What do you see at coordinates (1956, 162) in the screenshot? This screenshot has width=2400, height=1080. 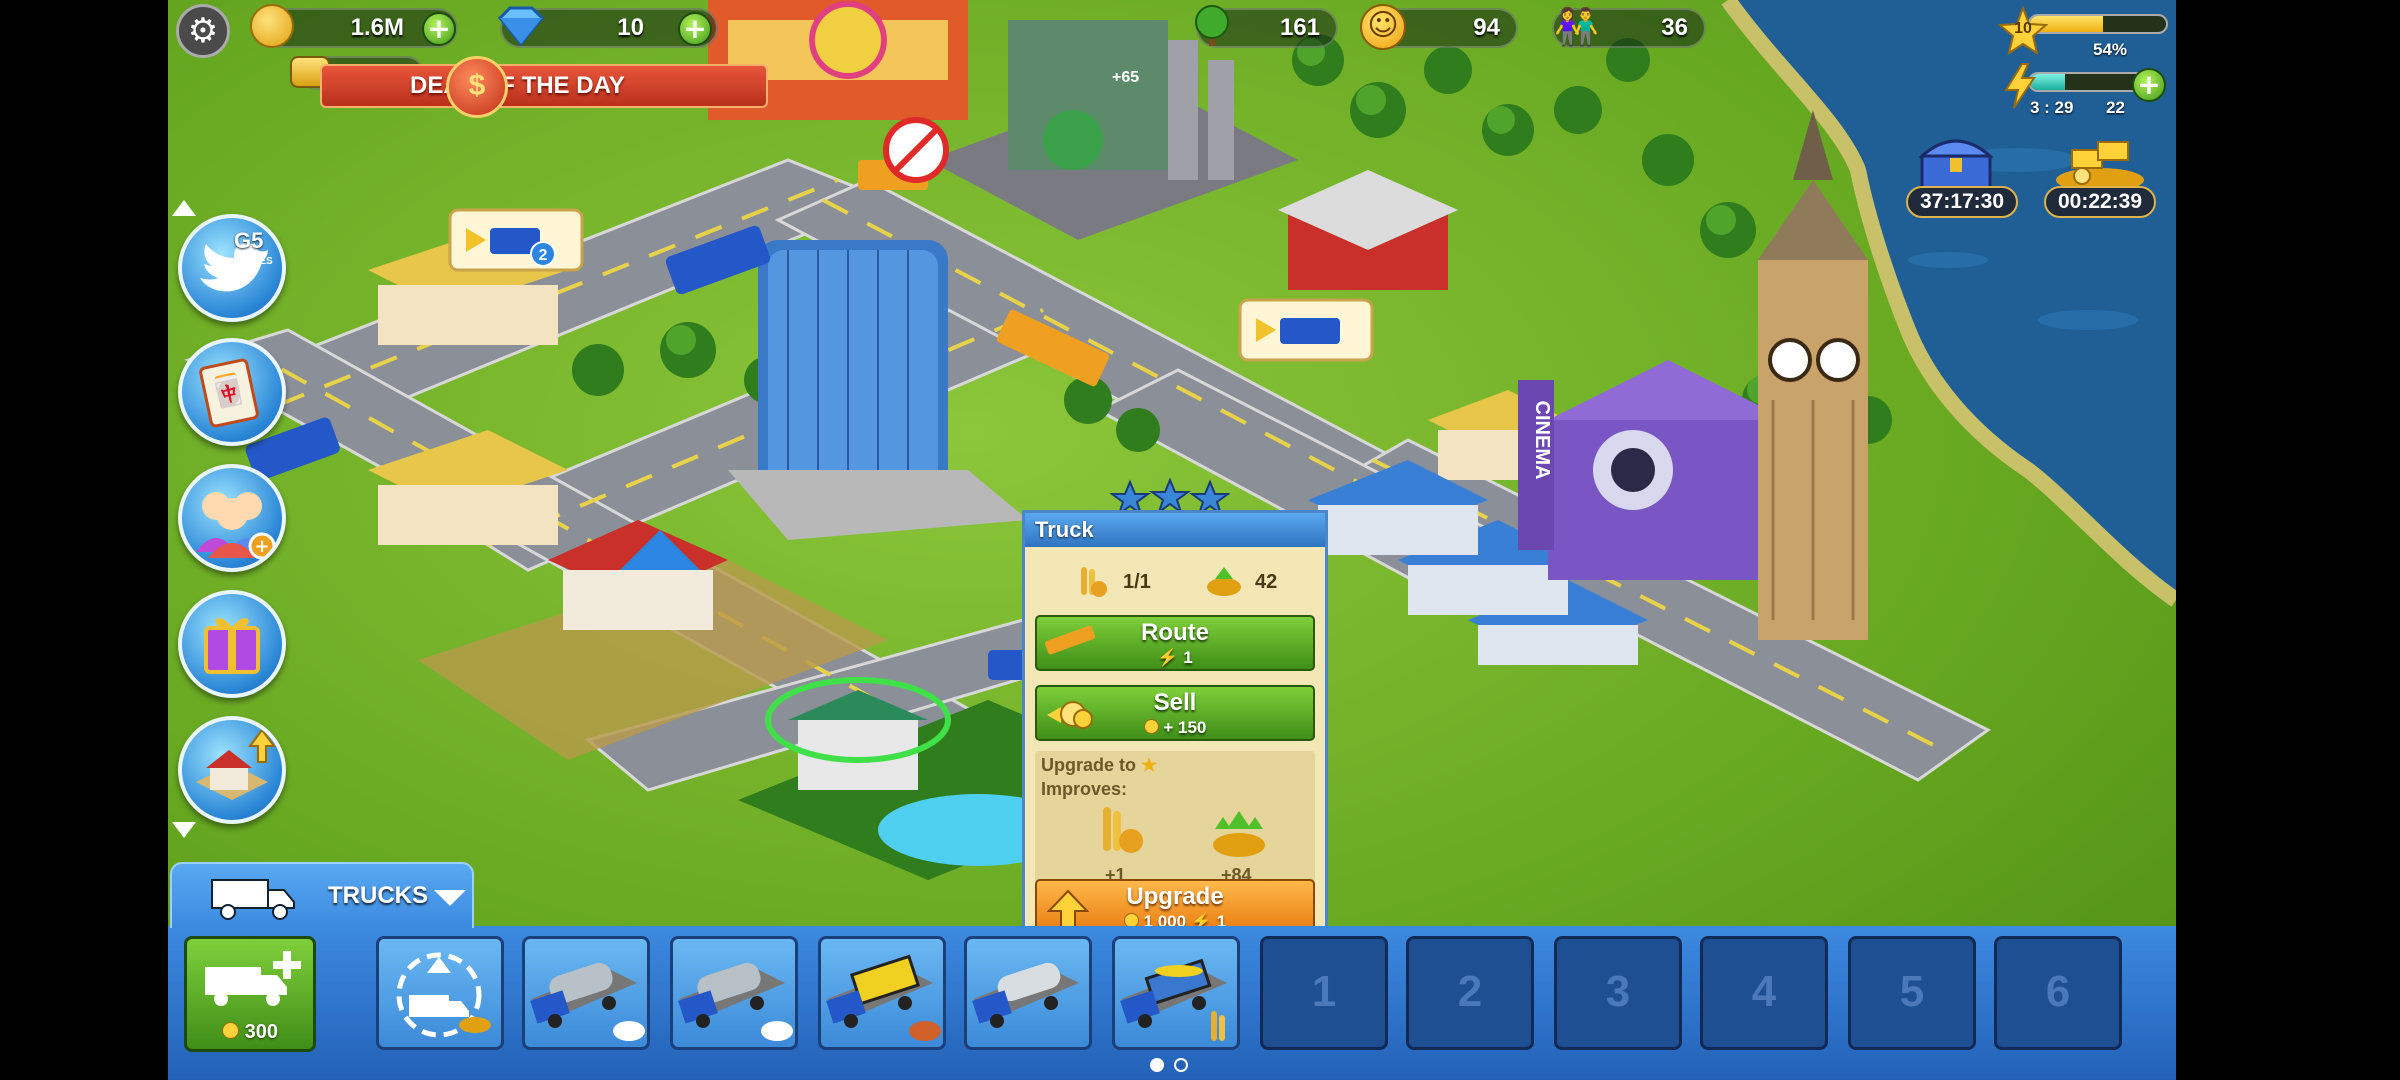 I see `treasure-chest-icon` at bounding box center [1956, 162].